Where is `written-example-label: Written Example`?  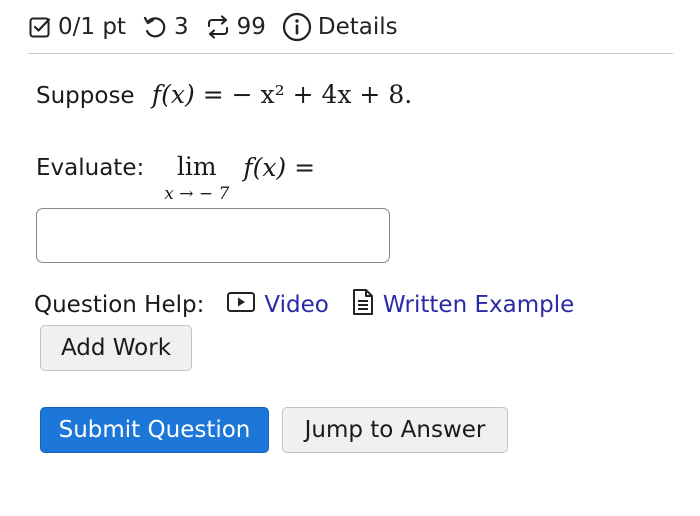 written-example-label: Written Example is located at coordinates (478, 305).